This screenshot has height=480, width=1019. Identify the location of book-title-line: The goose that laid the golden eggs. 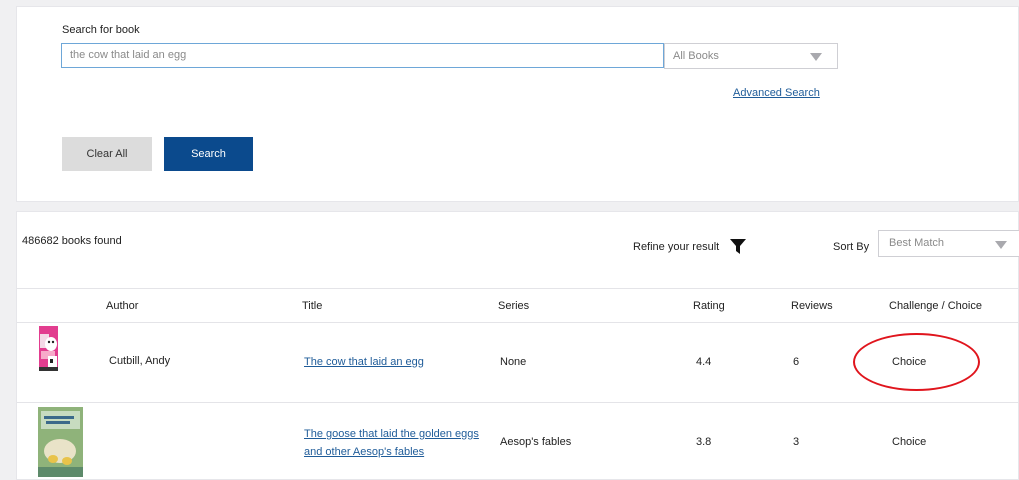
(391, 434).